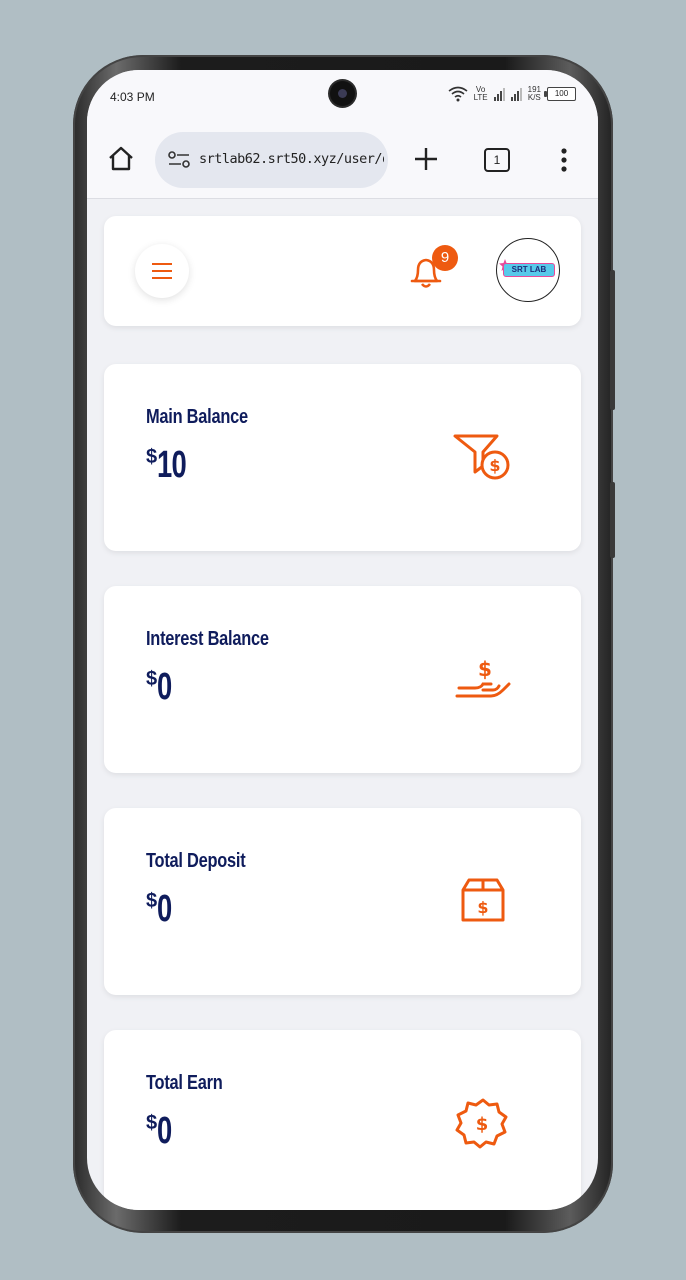 This screenshot has height=1280, width=686. I want to click on box-dollar-icon: $, so click(483, 900).